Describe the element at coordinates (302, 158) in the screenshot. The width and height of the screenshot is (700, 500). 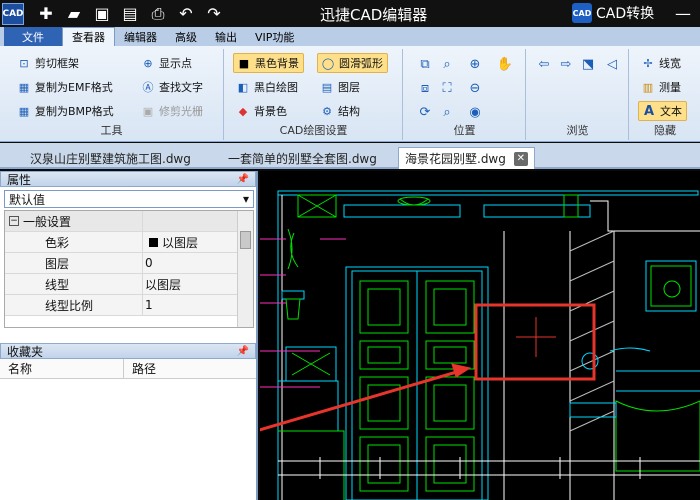
I see `doc-tab-2: 一套简单的别墅全套图.dwg` at that location.